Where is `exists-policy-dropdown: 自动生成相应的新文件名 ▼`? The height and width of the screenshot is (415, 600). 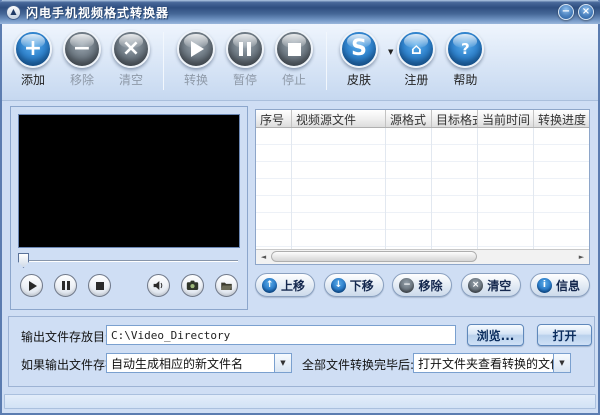 exists-policy-dropdown: 自动生成相应的新文件名 ▼ is located at coordinates (199, 363).